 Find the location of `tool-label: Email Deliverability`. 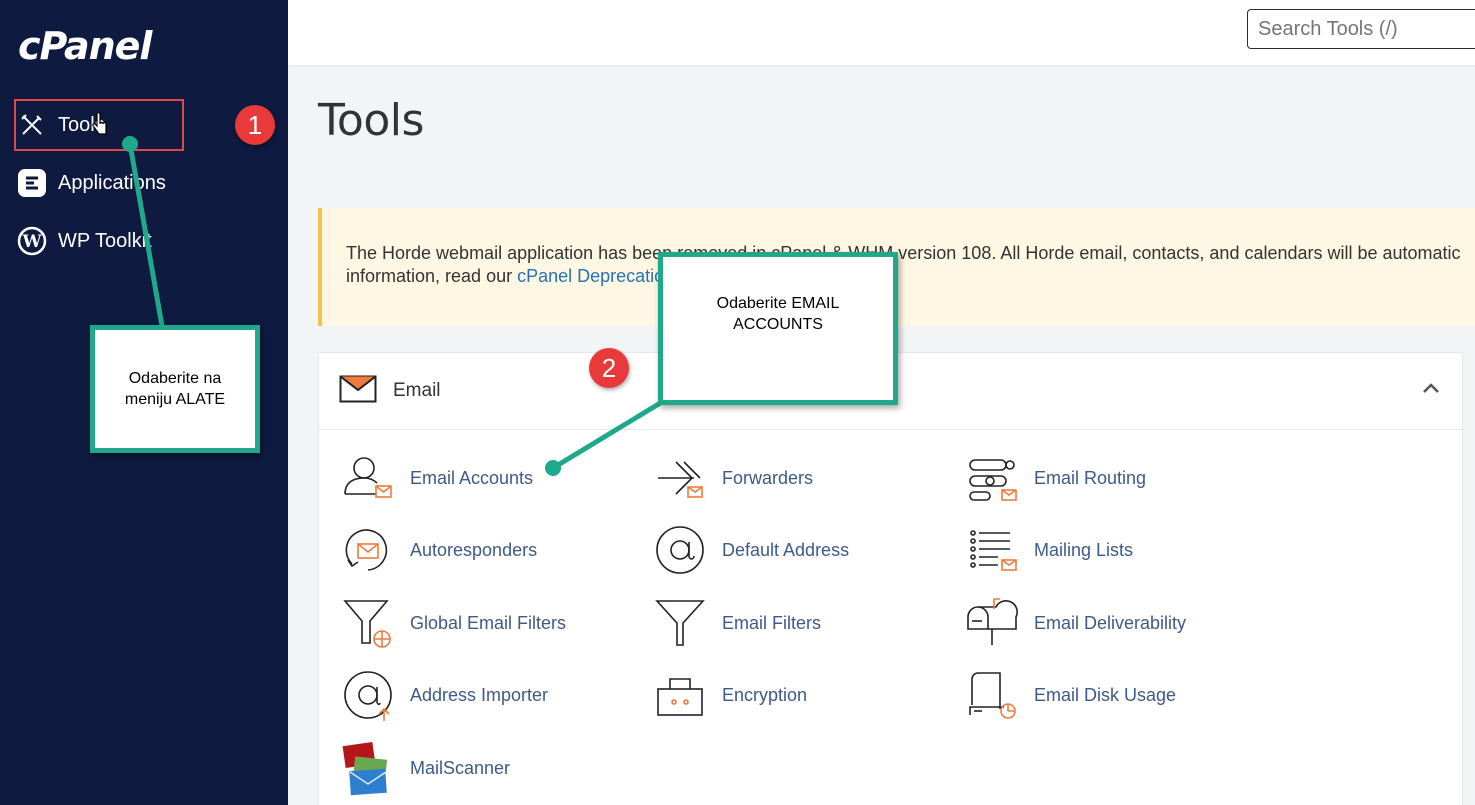

tool-label: Email Deliverability is located at coordinates (1110, 622).